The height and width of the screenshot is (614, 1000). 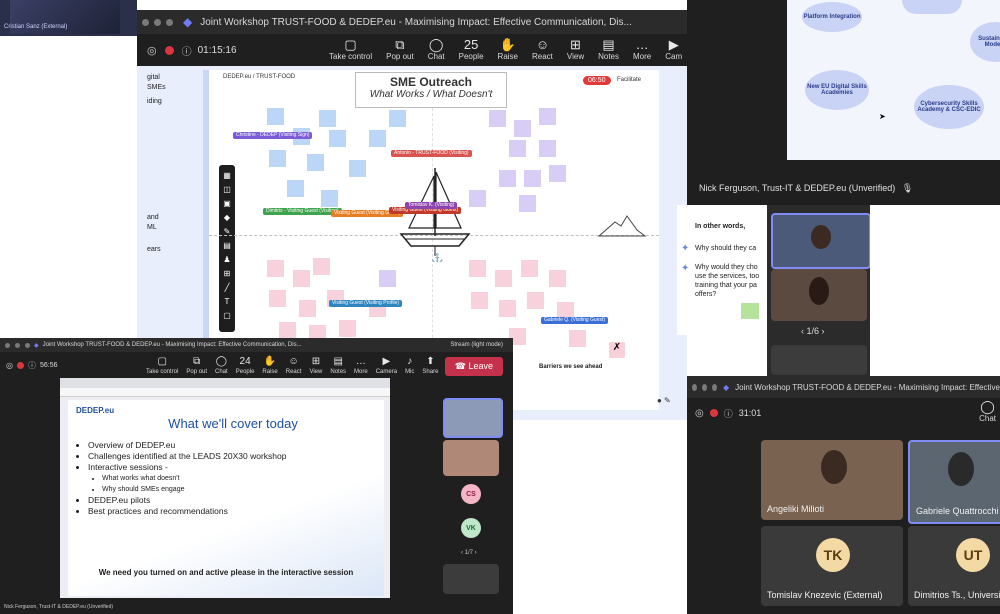 I want to click on tool-select-icon: ▦, so click(x=227, y=176).